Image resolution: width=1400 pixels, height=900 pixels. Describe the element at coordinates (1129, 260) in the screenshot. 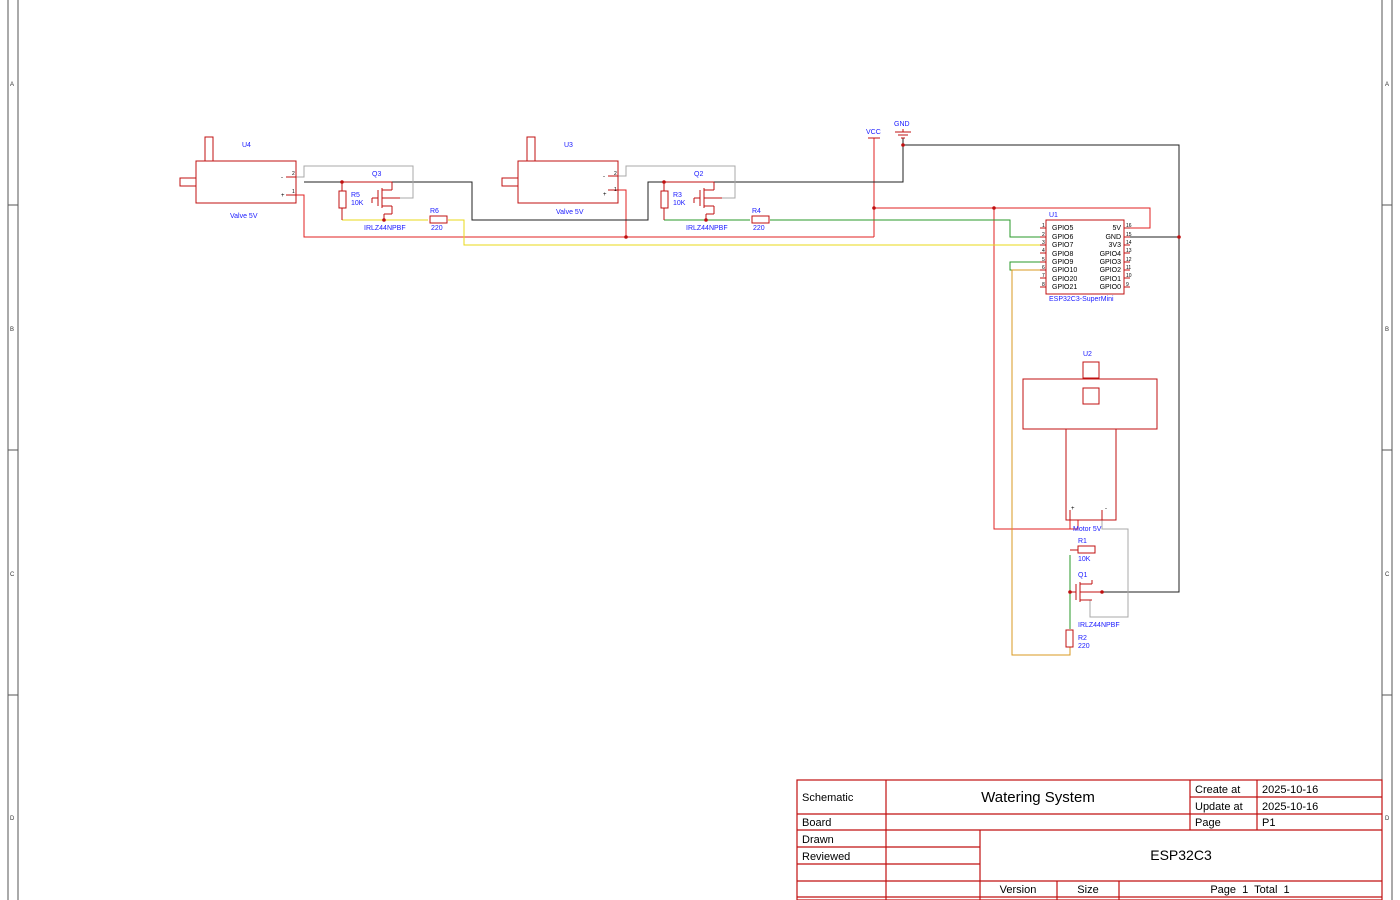

I see `u1-pin-number: 12` at that location.